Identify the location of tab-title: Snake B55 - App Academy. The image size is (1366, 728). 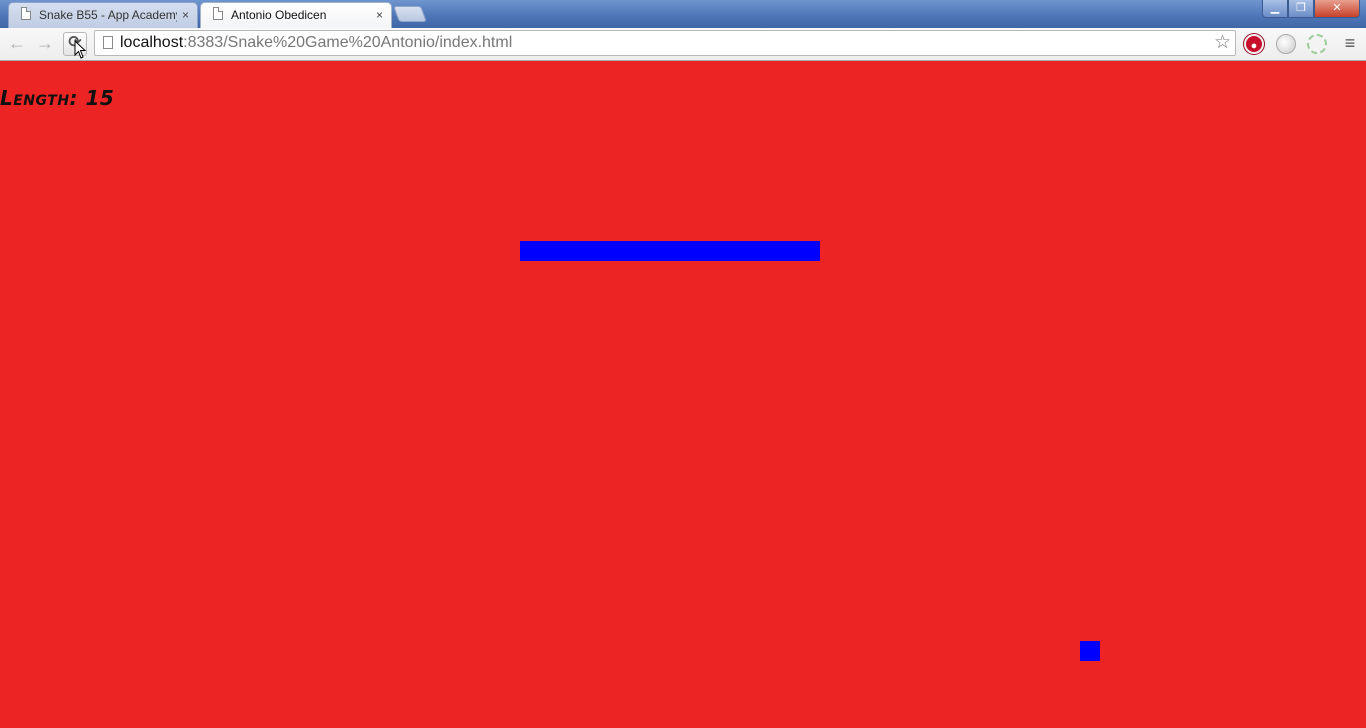
(108, 15).